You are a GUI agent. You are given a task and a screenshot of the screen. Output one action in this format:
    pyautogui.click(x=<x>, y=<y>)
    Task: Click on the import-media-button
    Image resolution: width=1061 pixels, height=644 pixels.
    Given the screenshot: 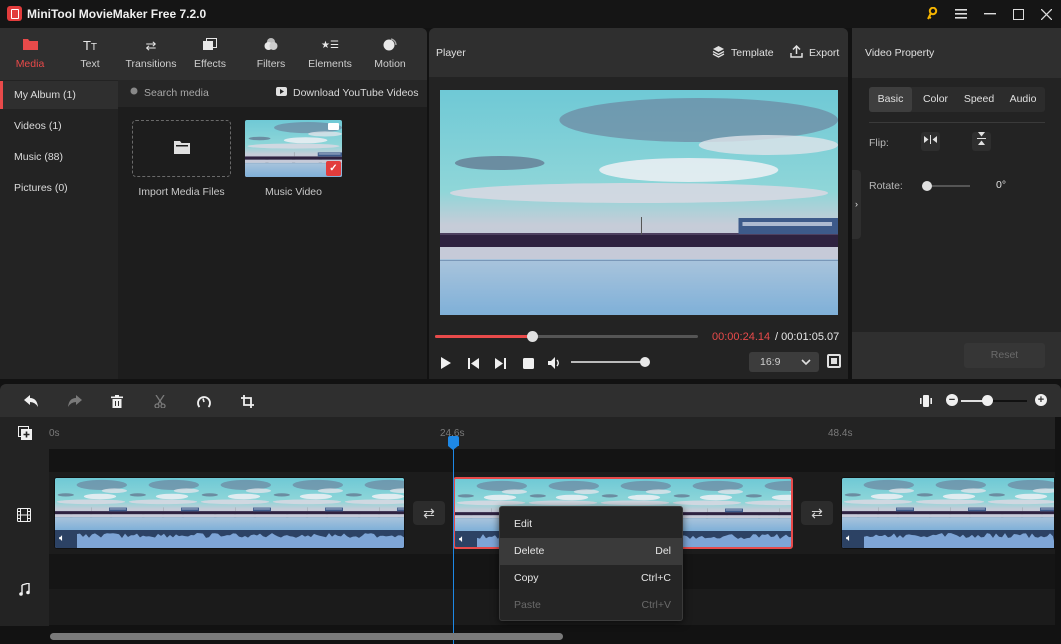 What is the action you would take?
    pyautogui.click(x=181, y=148)
    